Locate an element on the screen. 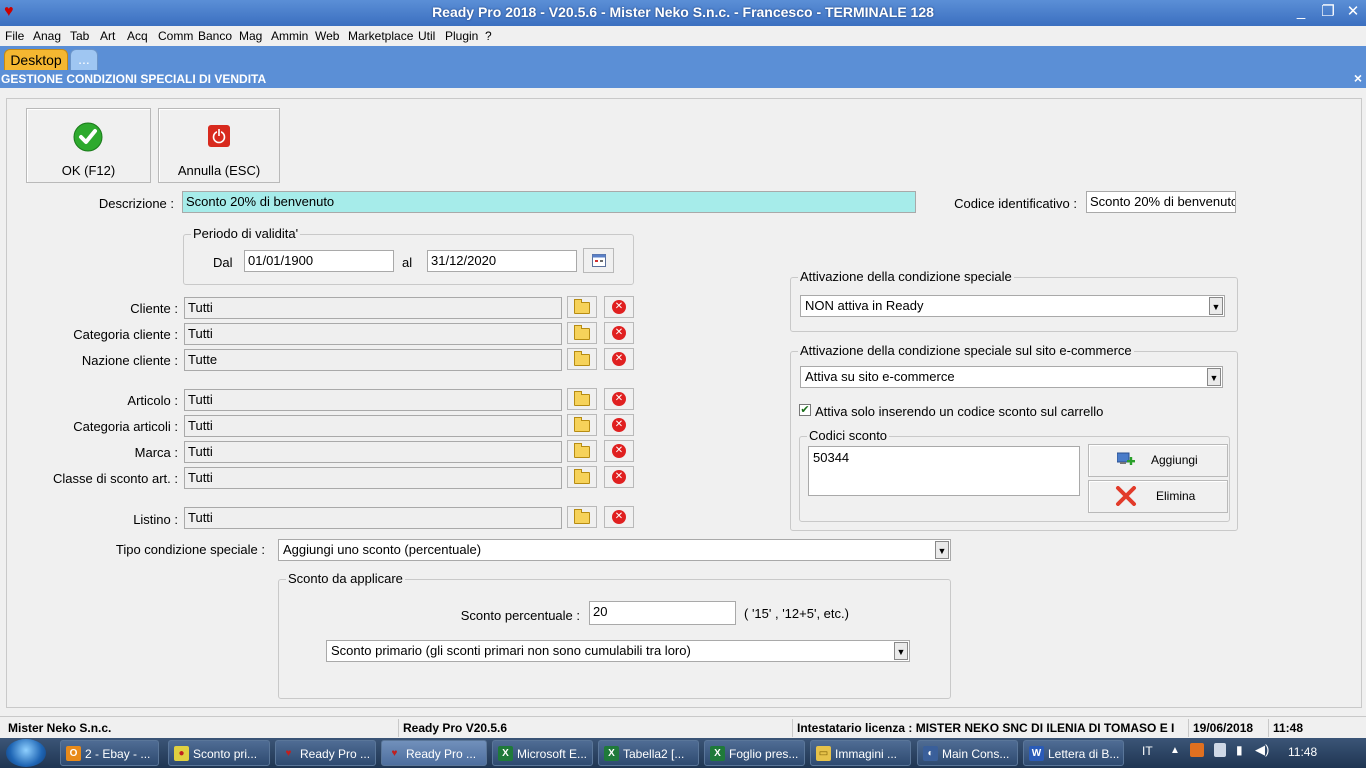  tray-app-icon is located at coordinates (1197, 750).